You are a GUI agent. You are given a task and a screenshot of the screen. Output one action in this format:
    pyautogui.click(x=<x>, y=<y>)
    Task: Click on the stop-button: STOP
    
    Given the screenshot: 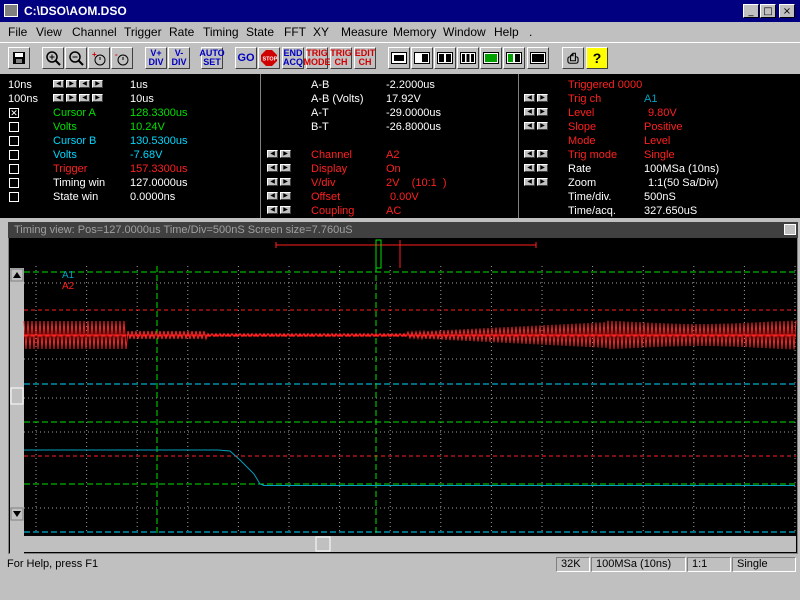 What is the action you would take?
    pyautogui.click(x=269, y=58)
    